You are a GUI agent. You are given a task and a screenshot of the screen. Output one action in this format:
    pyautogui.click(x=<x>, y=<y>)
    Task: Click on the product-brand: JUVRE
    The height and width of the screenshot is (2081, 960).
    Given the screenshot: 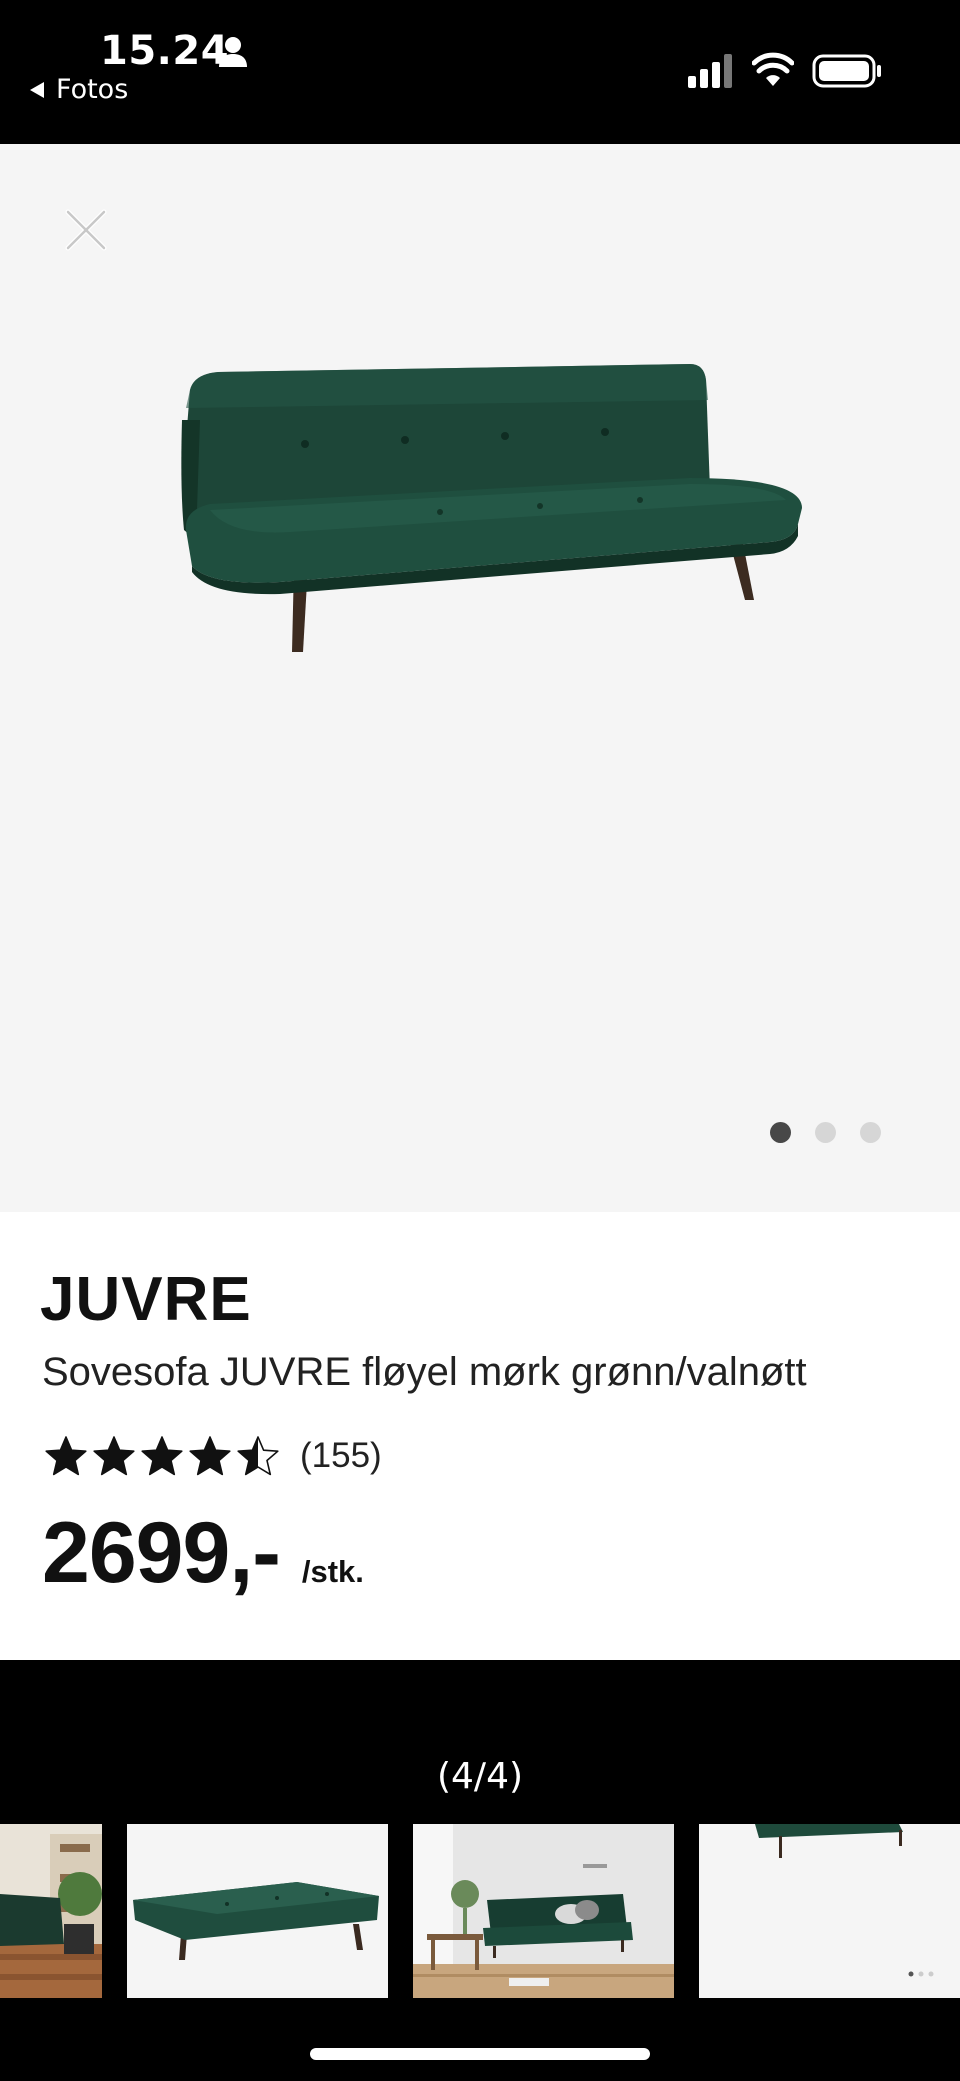 What is the action you would take?
    pyautogui.click(x=146, y=1299)
    